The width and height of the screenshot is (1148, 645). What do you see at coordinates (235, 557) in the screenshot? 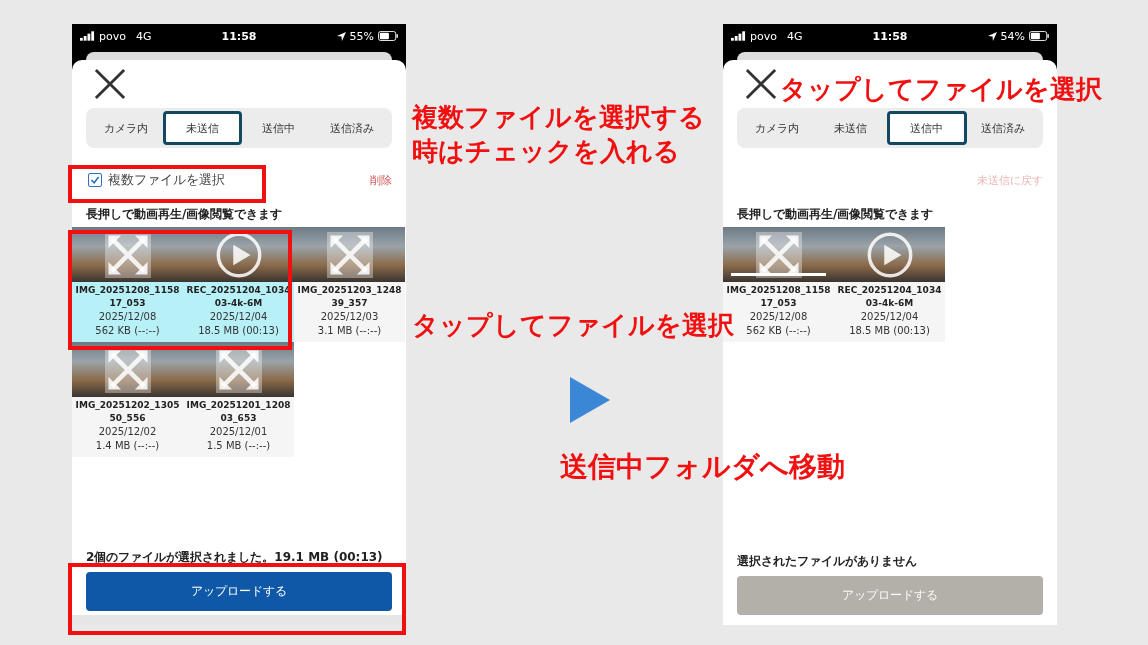
I see `selection-status: 2個のファイルが選択されました。19.1 MB (00:13)` at bounding box center [235, 557].